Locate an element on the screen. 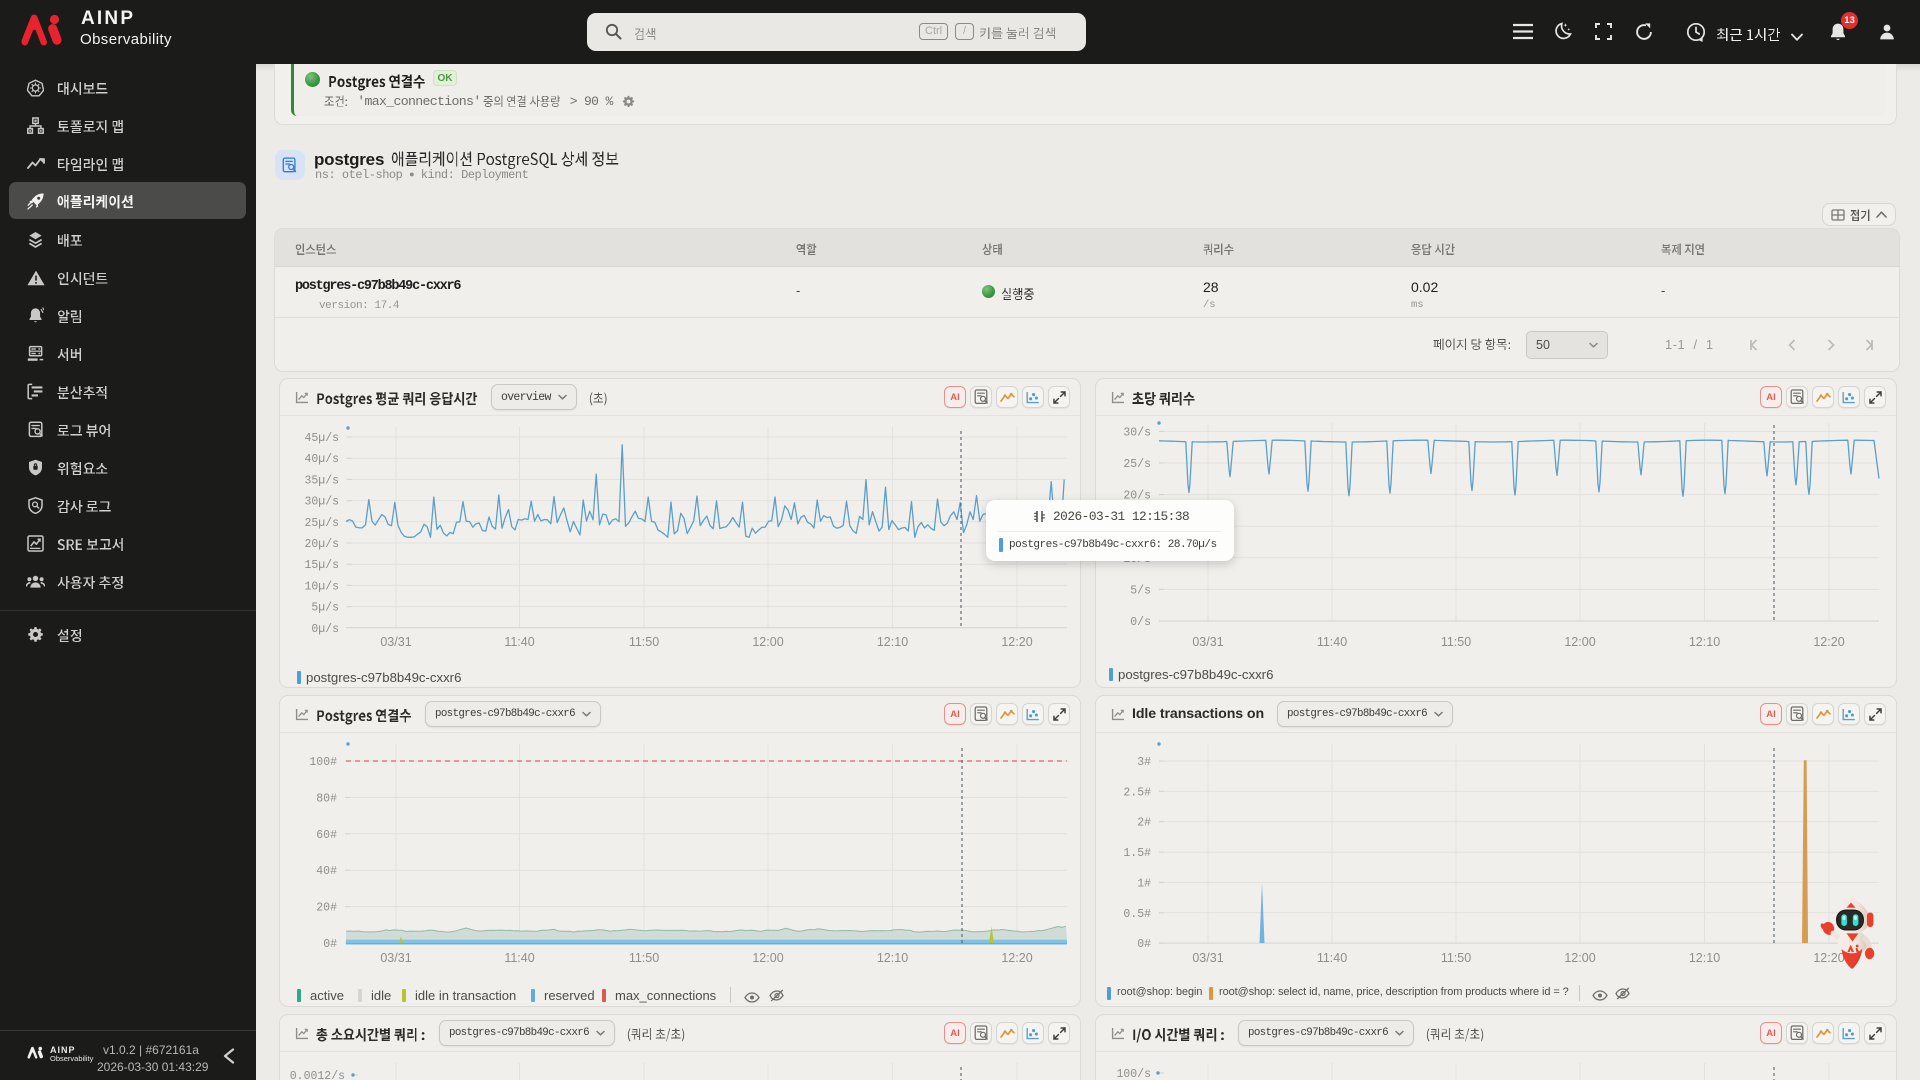 The image size is (1920, 1080). svg-text: 35µ/s is located at coordinates (321, 480).